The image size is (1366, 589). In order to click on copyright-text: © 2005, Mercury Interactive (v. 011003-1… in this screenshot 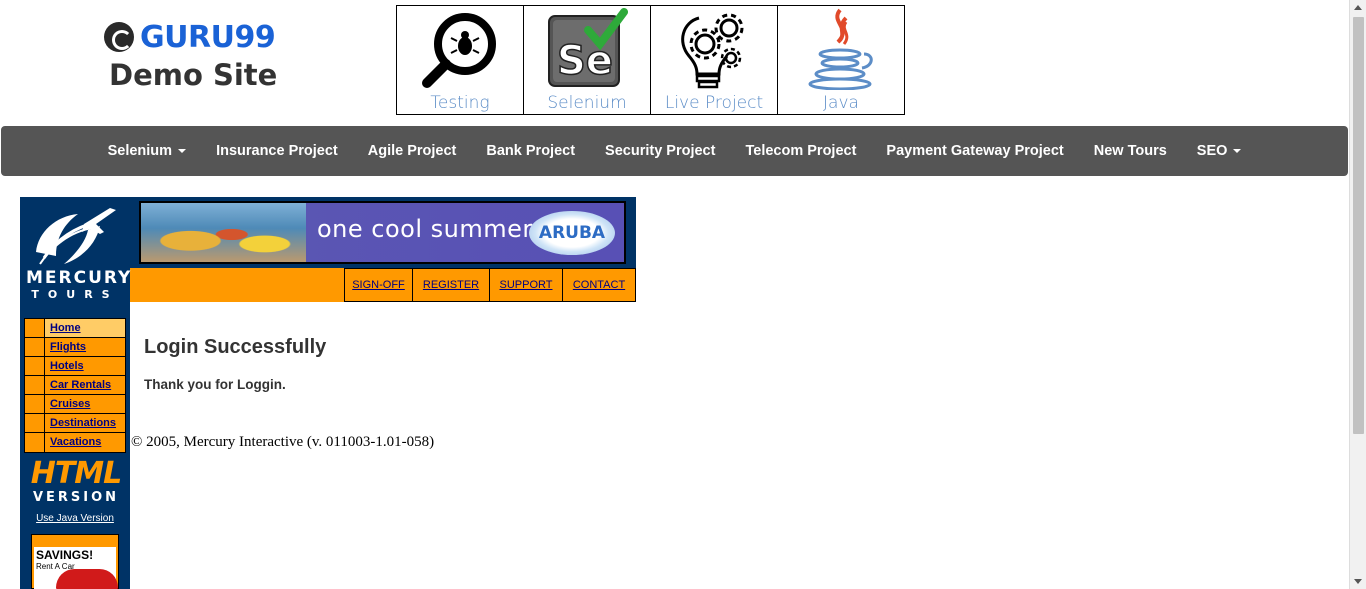, I will do `click(283, 442)`.